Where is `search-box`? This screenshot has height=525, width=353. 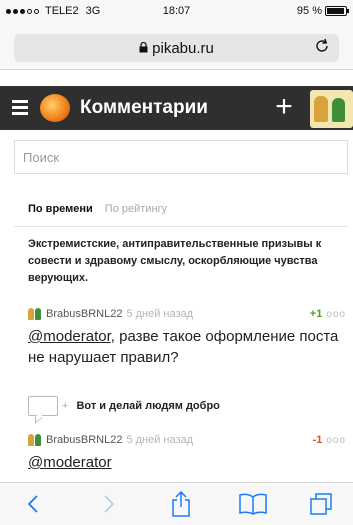 search-box is located at coordinates (181, 157).